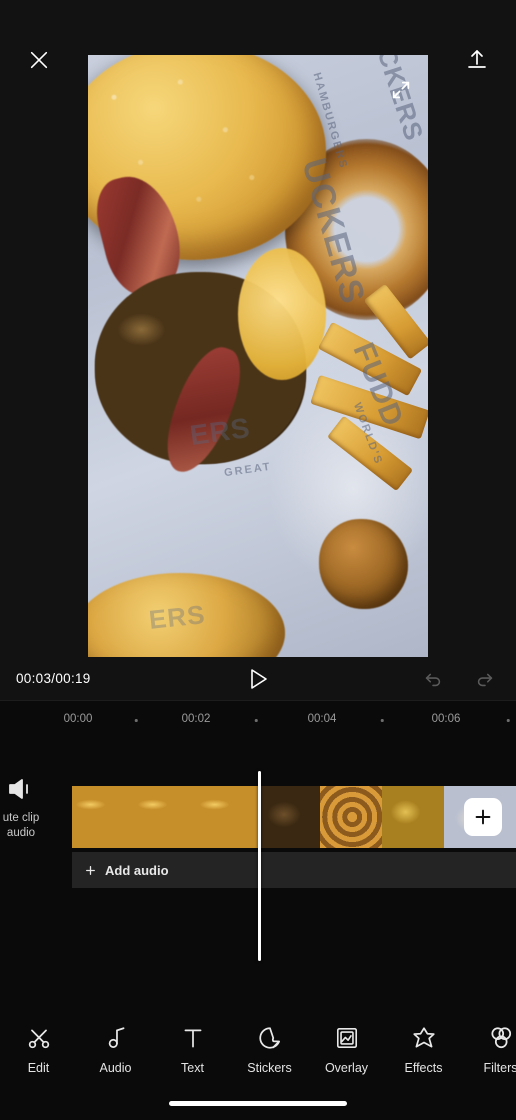 Image resolution: width=516 pixels, height=1120 pixels. I want to click on history-controls, so click(459, 679).